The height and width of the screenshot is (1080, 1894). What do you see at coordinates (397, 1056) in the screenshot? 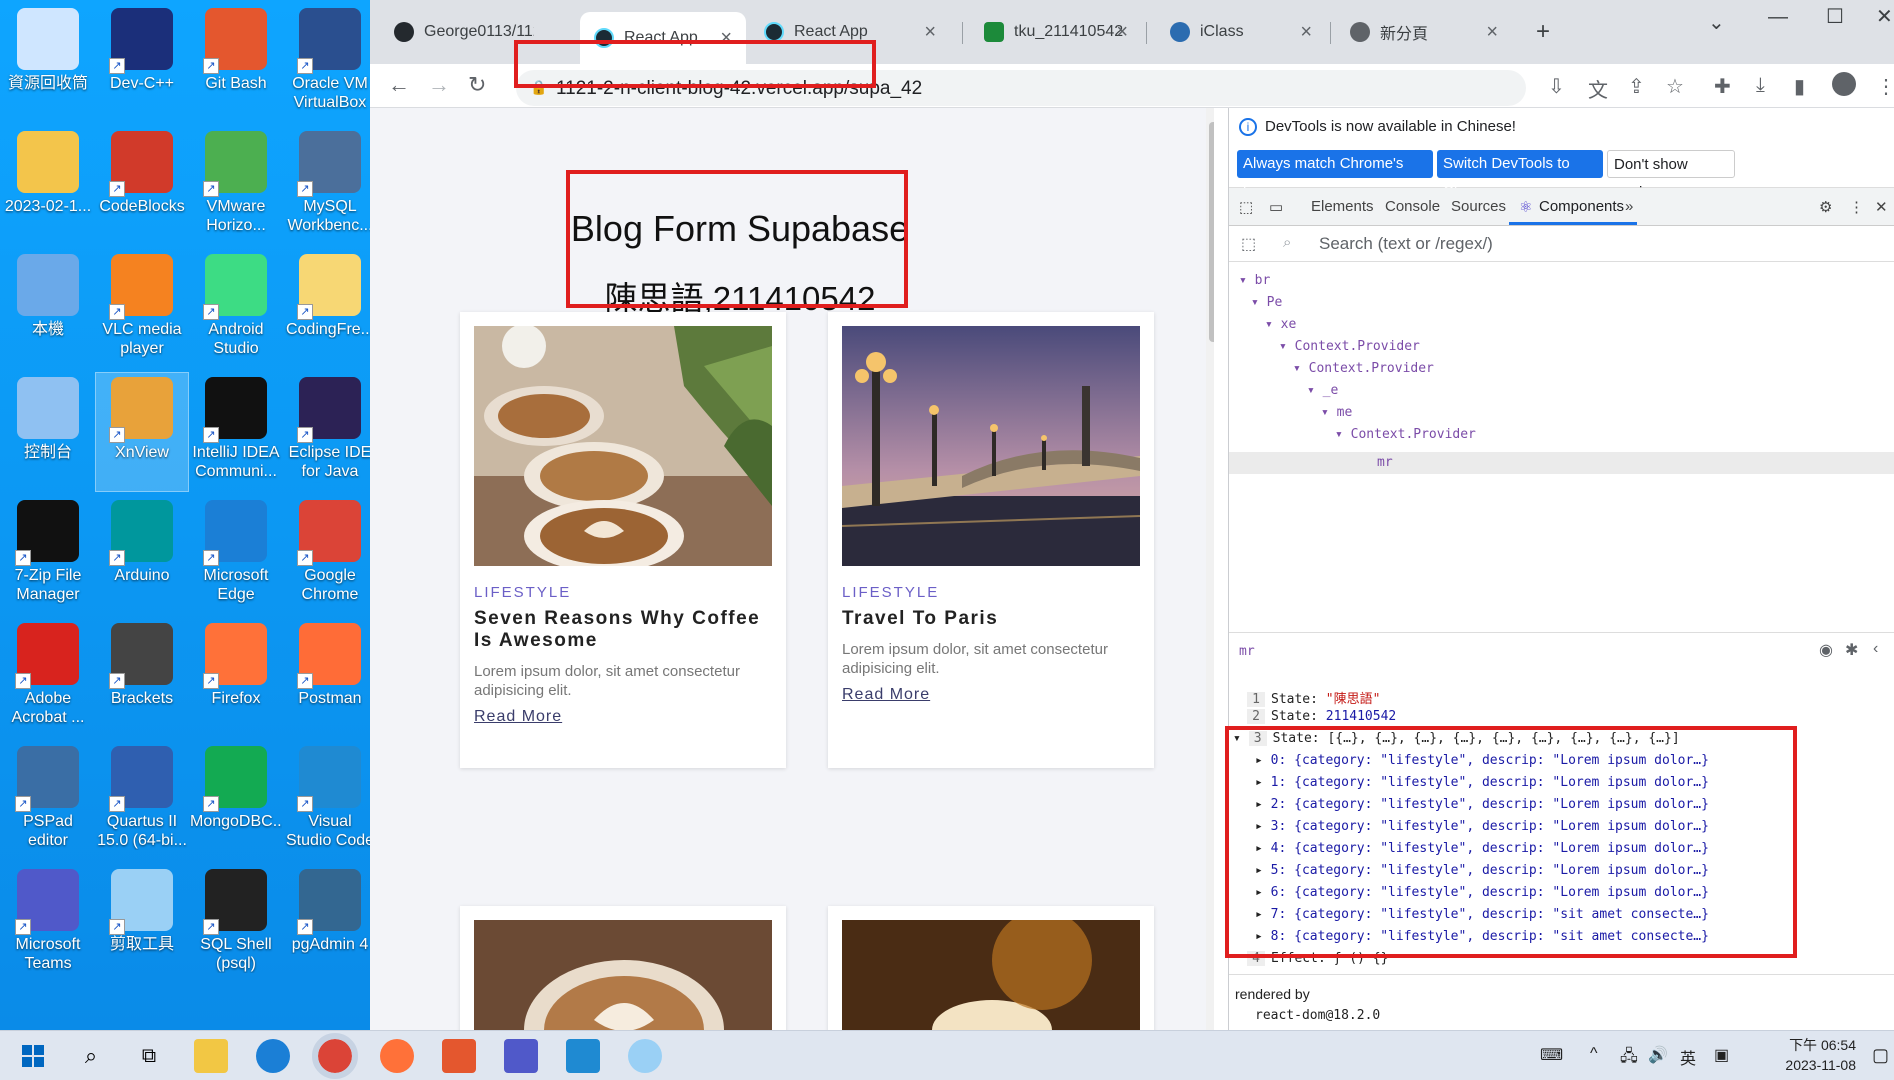
I see `firefox-icon` at bounding box center [397, 1056].